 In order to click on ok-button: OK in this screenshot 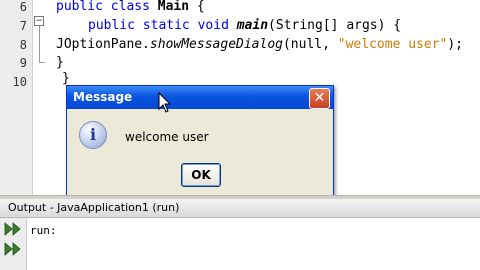, I will do `click(201, 175)`.